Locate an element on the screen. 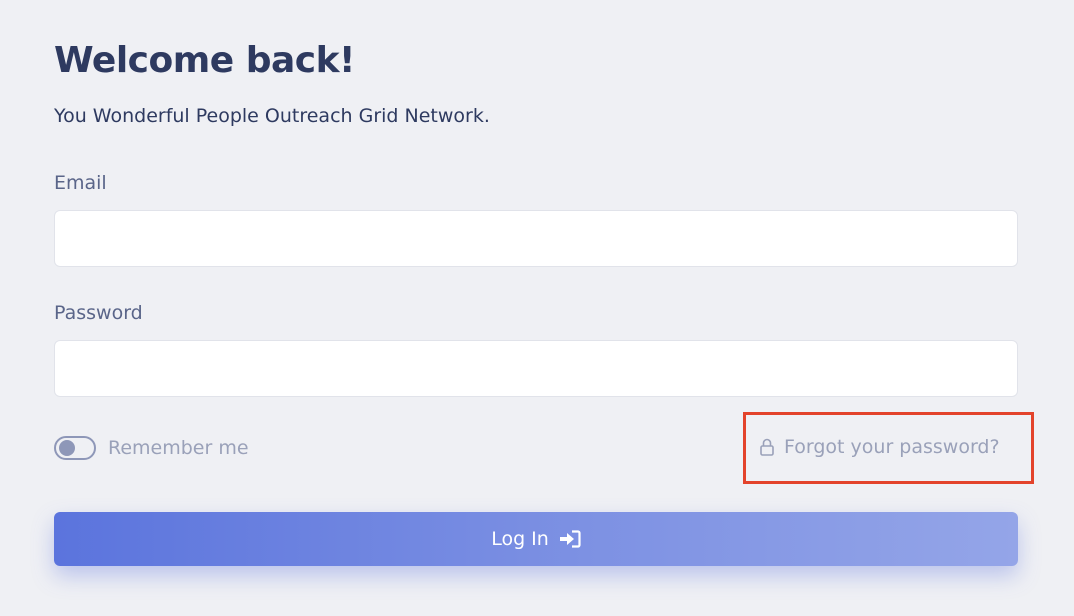 This screenshot has height=616, width=1074. email-label: Email is located at coordinates (80, 183).